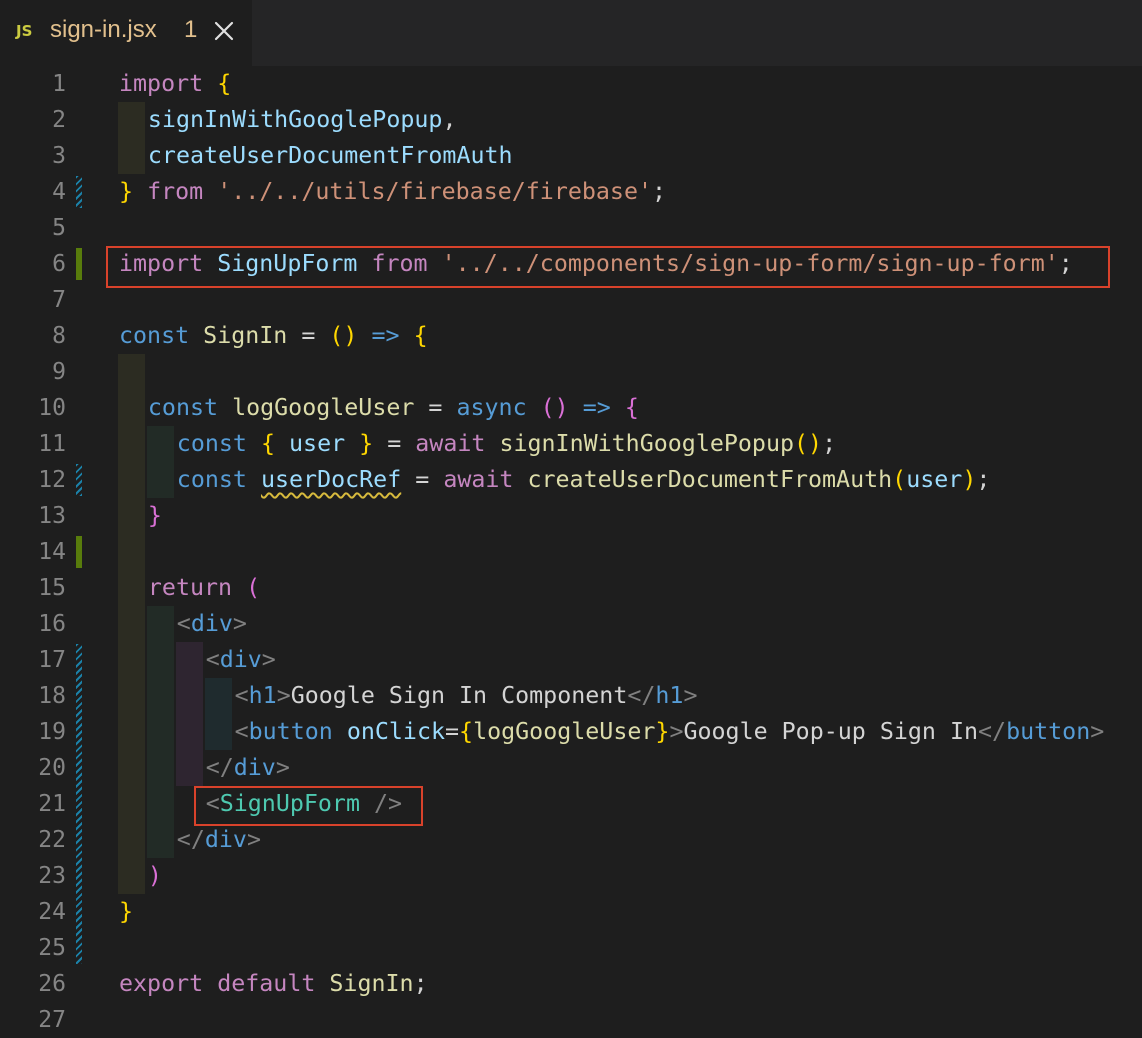 The image size is (1142, 1038). I want to click on line-number: 22, so click(52, 840).